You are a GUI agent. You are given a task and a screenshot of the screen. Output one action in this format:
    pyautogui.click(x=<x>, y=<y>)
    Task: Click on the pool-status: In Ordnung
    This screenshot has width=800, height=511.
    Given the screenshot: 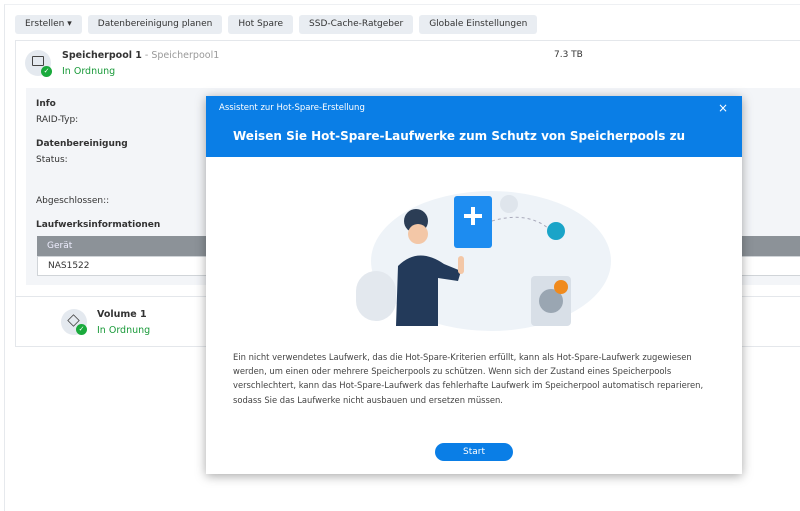 What is the action you would take?
    pyautogui.click(x=89, y=71)
    